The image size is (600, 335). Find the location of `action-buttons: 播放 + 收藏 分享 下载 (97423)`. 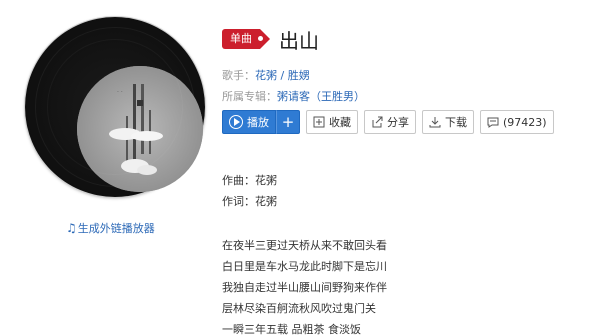

action-buttons: 播放 + 收藏 分享 下载 (97423) is located at coordinates (388, 122).